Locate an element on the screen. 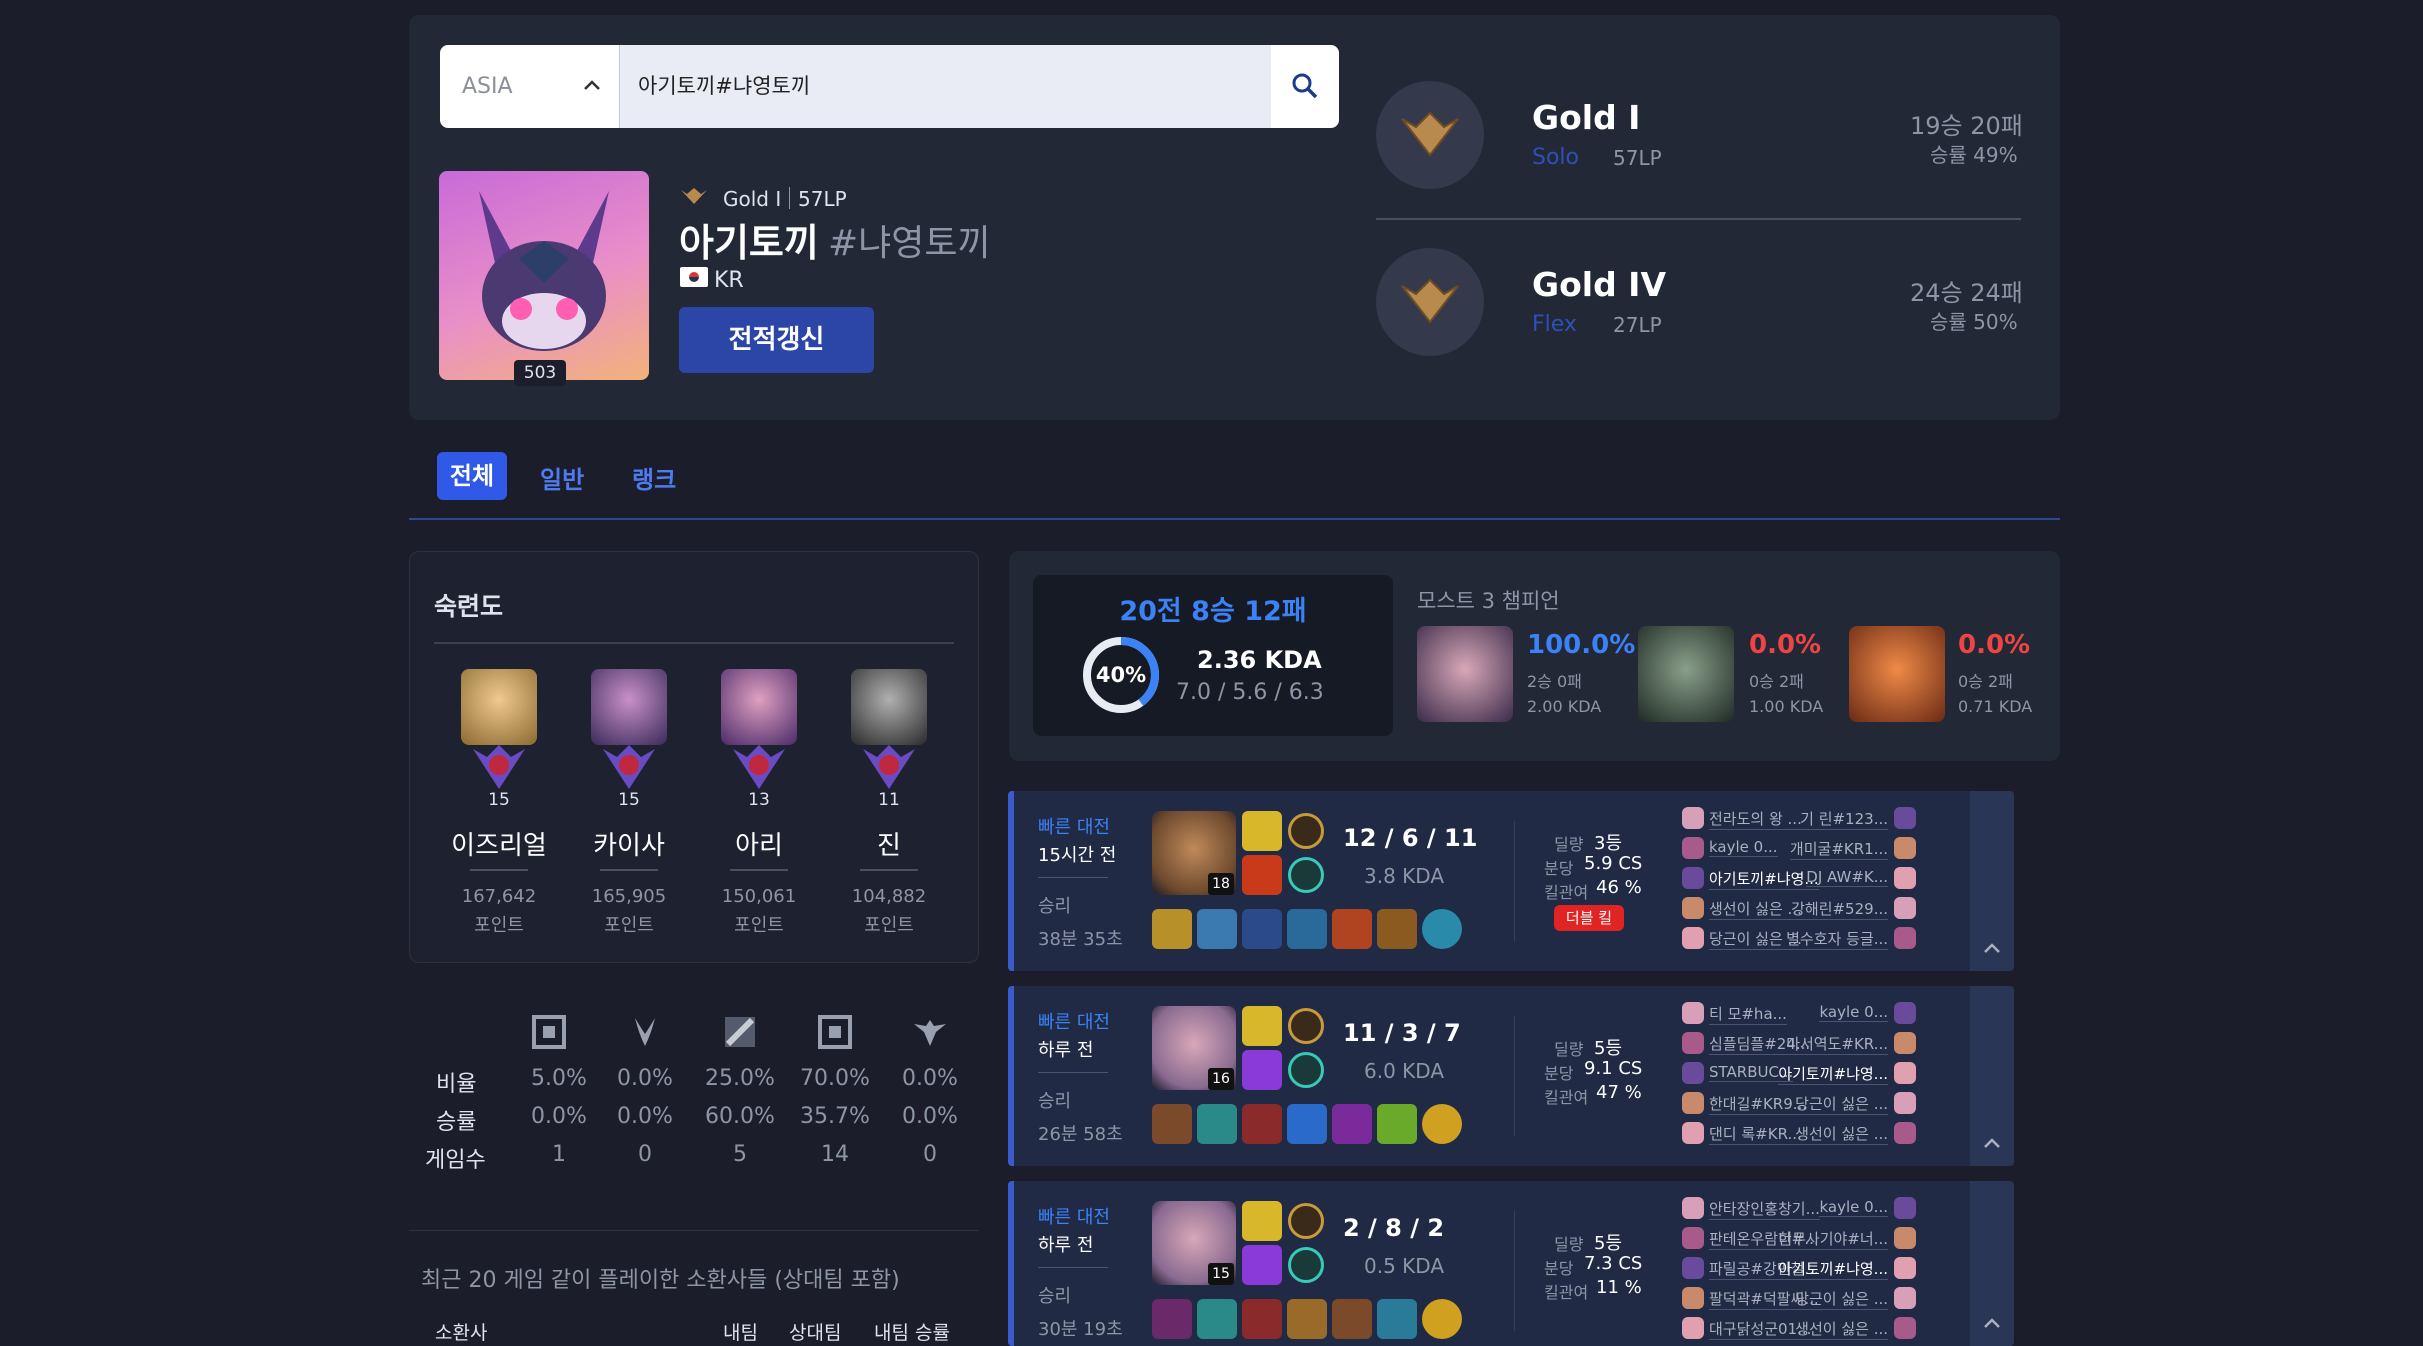 Image resolution: width=2423 pixels, height=1346 pixels. match-kda-ratio: 3.8 KDA is located at coordinates (1404, 876).